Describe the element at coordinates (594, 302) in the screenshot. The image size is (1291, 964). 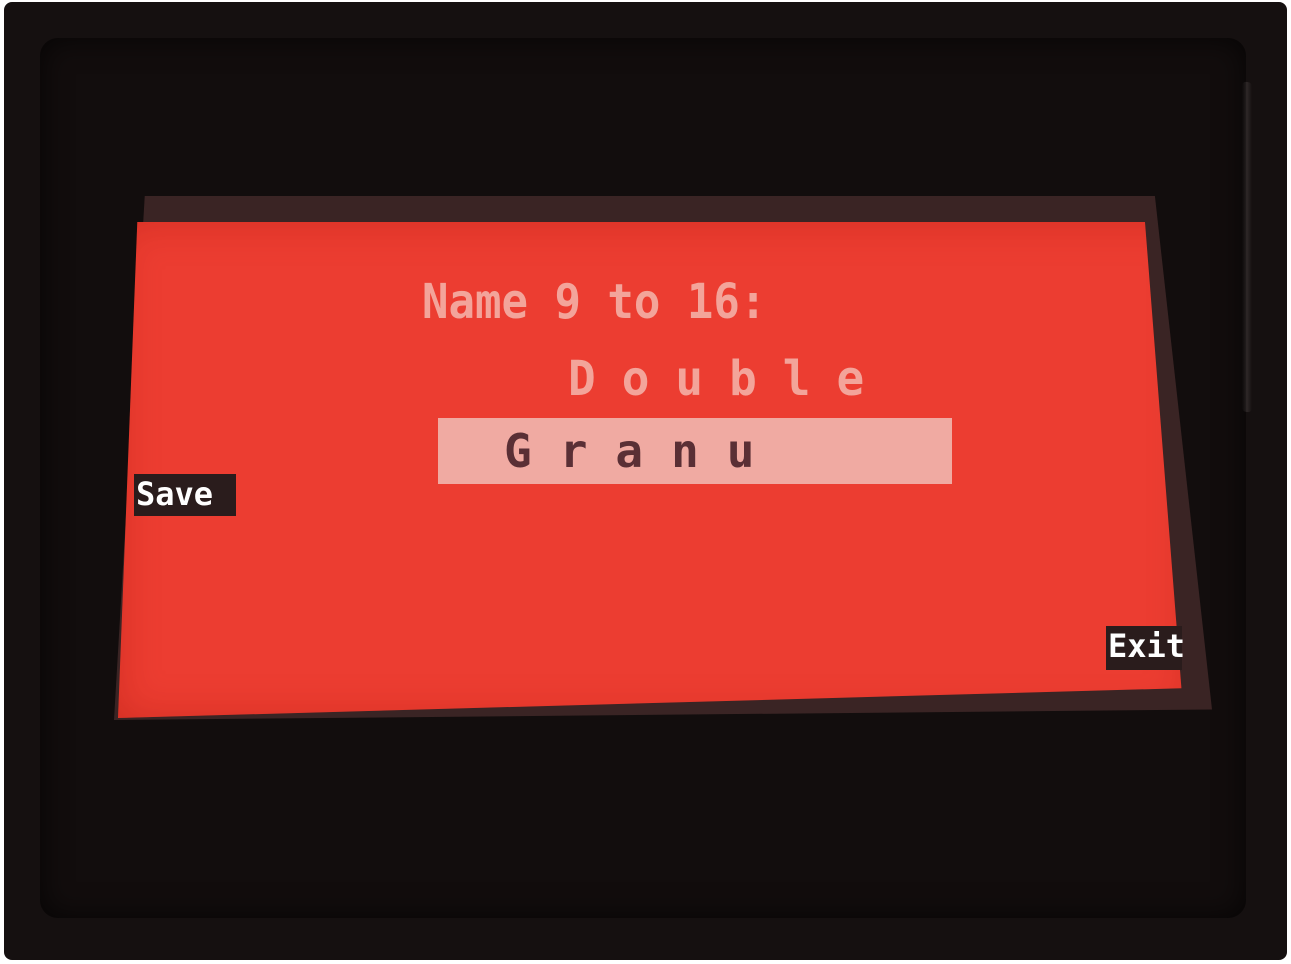
I see `screen-title: Name 9 to 16:` at that location.